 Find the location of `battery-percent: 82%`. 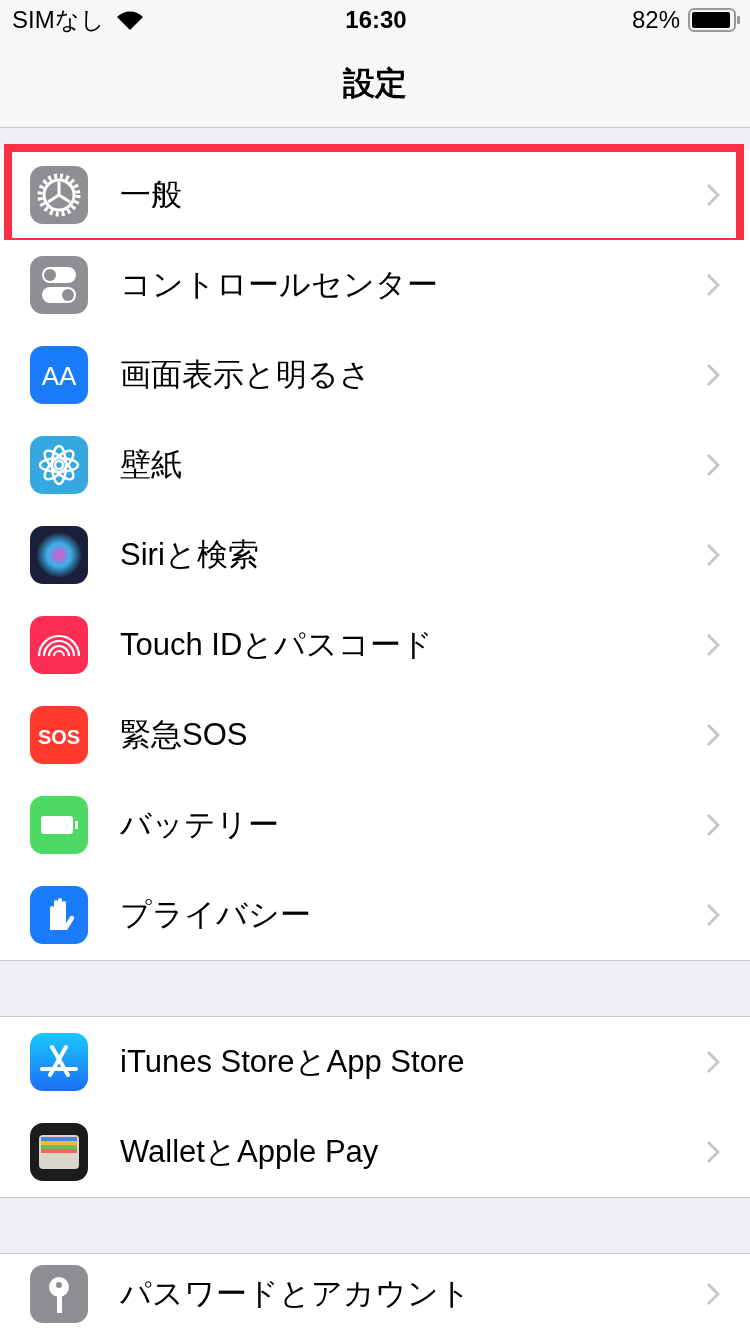

battery-percent: 82% is located at coordinates (655, 20).